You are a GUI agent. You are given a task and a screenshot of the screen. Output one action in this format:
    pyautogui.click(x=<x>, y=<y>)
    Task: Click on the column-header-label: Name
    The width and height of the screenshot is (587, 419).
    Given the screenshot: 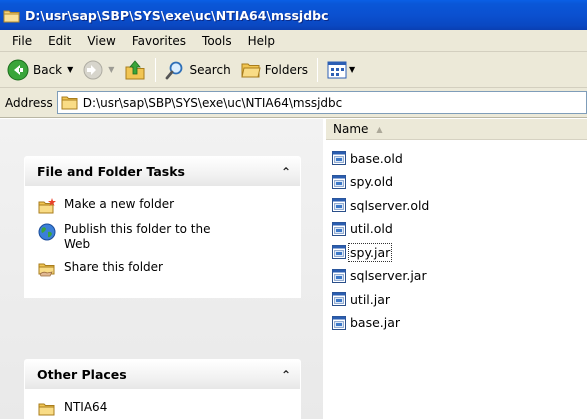 What is the action you would take?
    pyautogui.click(x=351, y=129)
    